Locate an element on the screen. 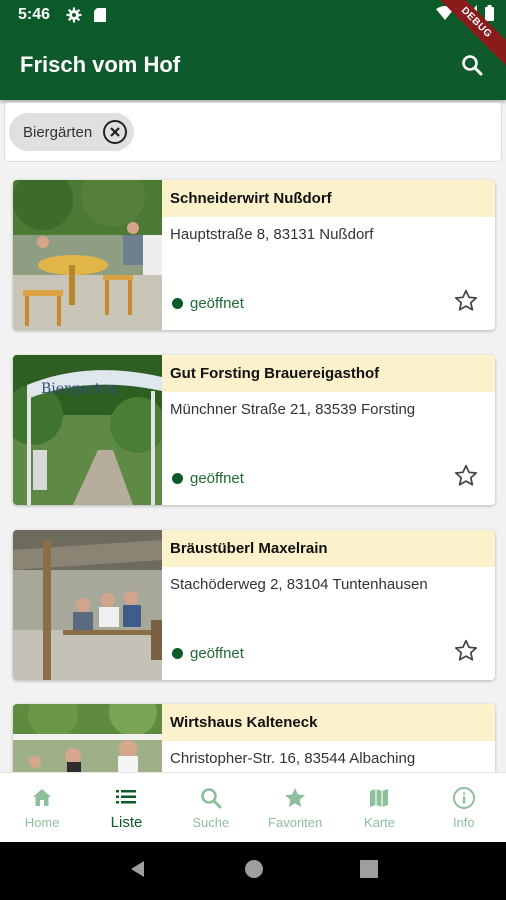  nav-info: Info is located at coordinates (464, 807).